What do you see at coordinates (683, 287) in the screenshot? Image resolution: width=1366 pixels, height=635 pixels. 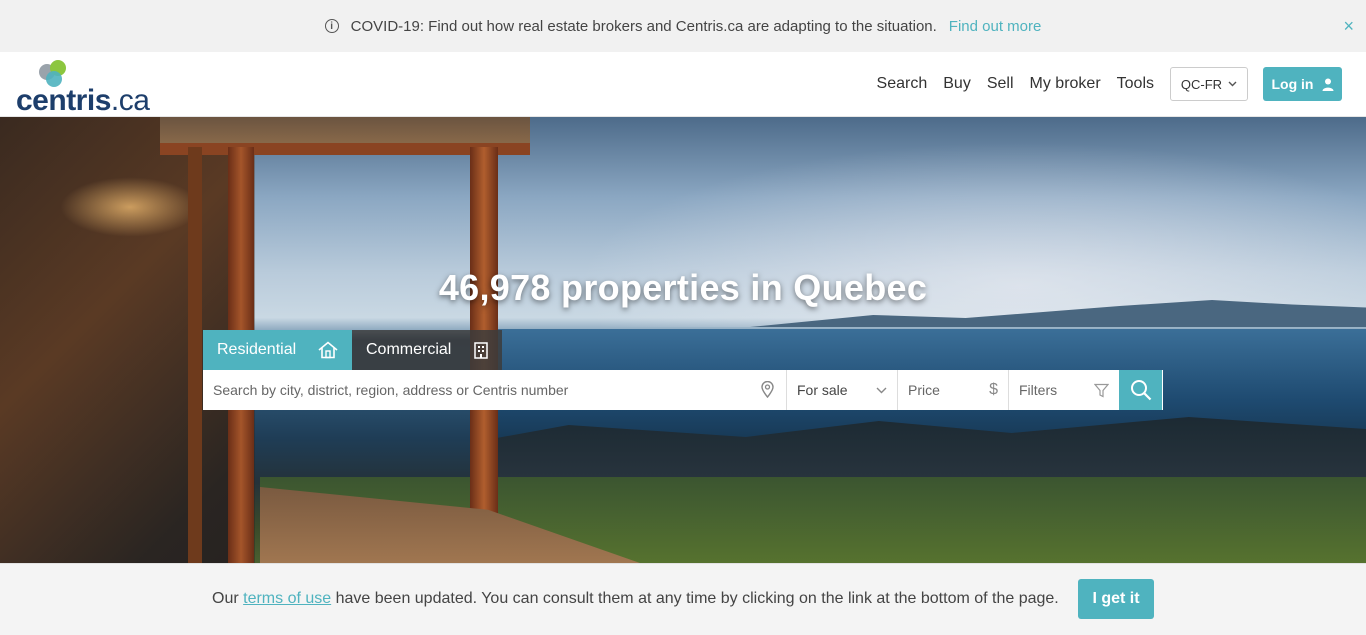 I see `hero-title: 46,978 properties in Quebec` at bounding box center [683, 287].